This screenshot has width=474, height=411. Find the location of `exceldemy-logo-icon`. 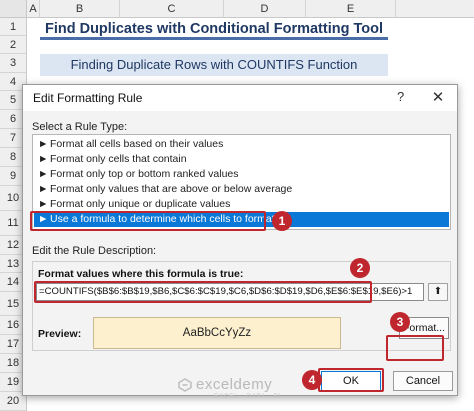

exceldemy-logo-icon is located at coordinates (185, 385).